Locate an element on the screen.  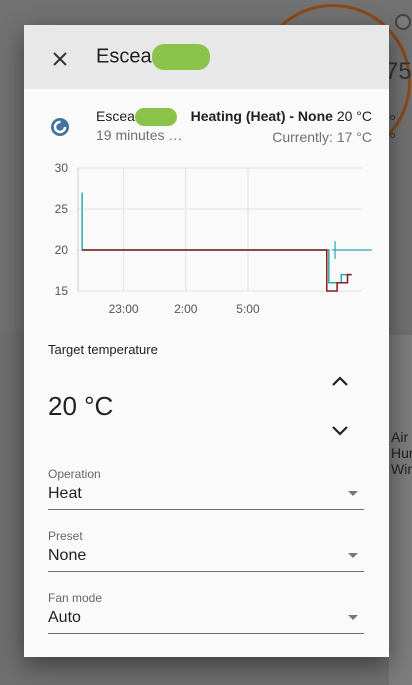
preset-dropdown: Preset None is located at coordinates (206, 550).